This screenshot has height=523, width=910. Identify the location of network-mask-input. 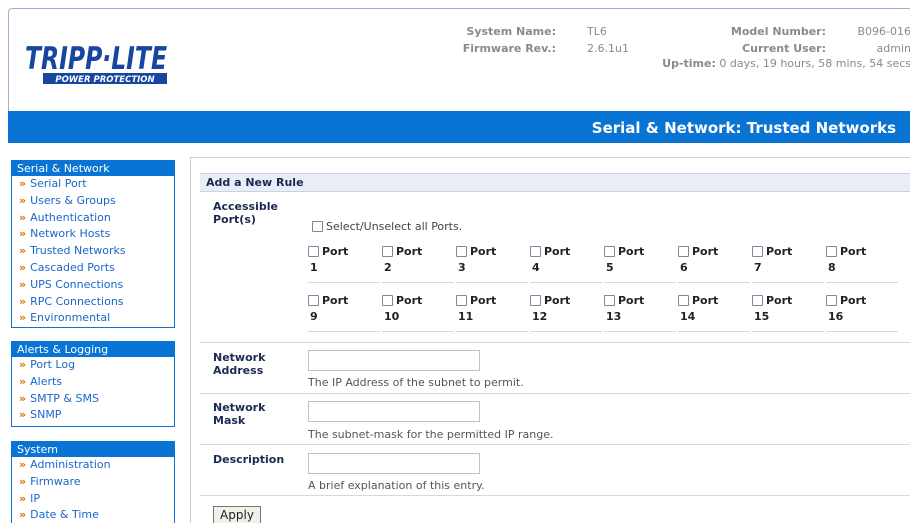
(394, 411).